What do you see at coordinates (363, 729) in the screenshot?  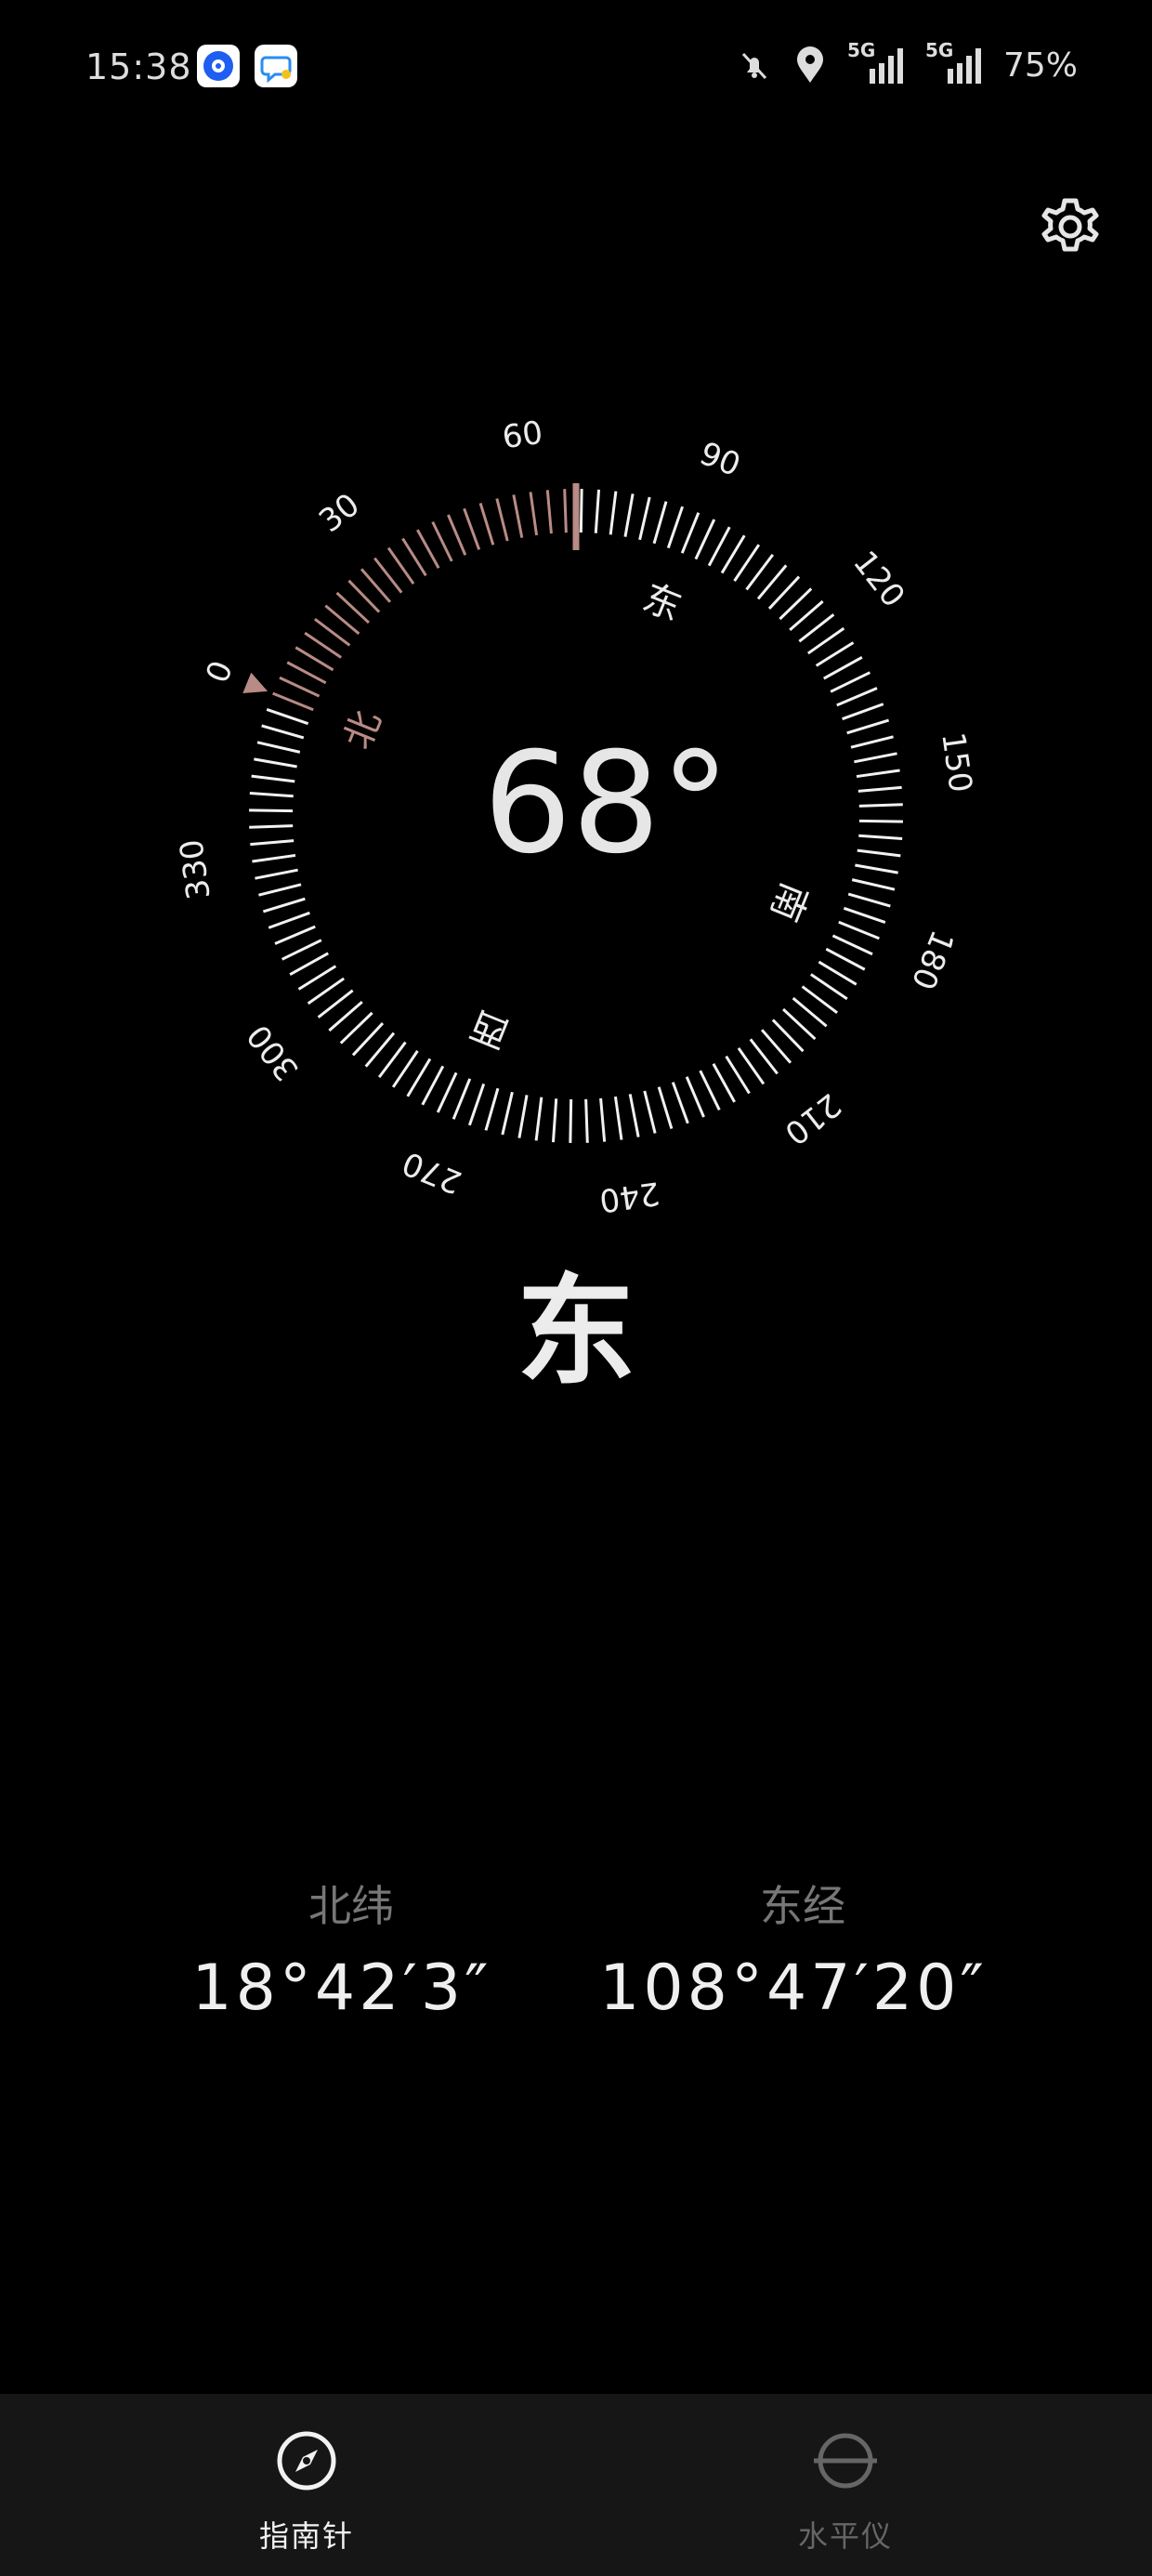 I see `cardinal-label: 北` at bounding box center [363, 729].